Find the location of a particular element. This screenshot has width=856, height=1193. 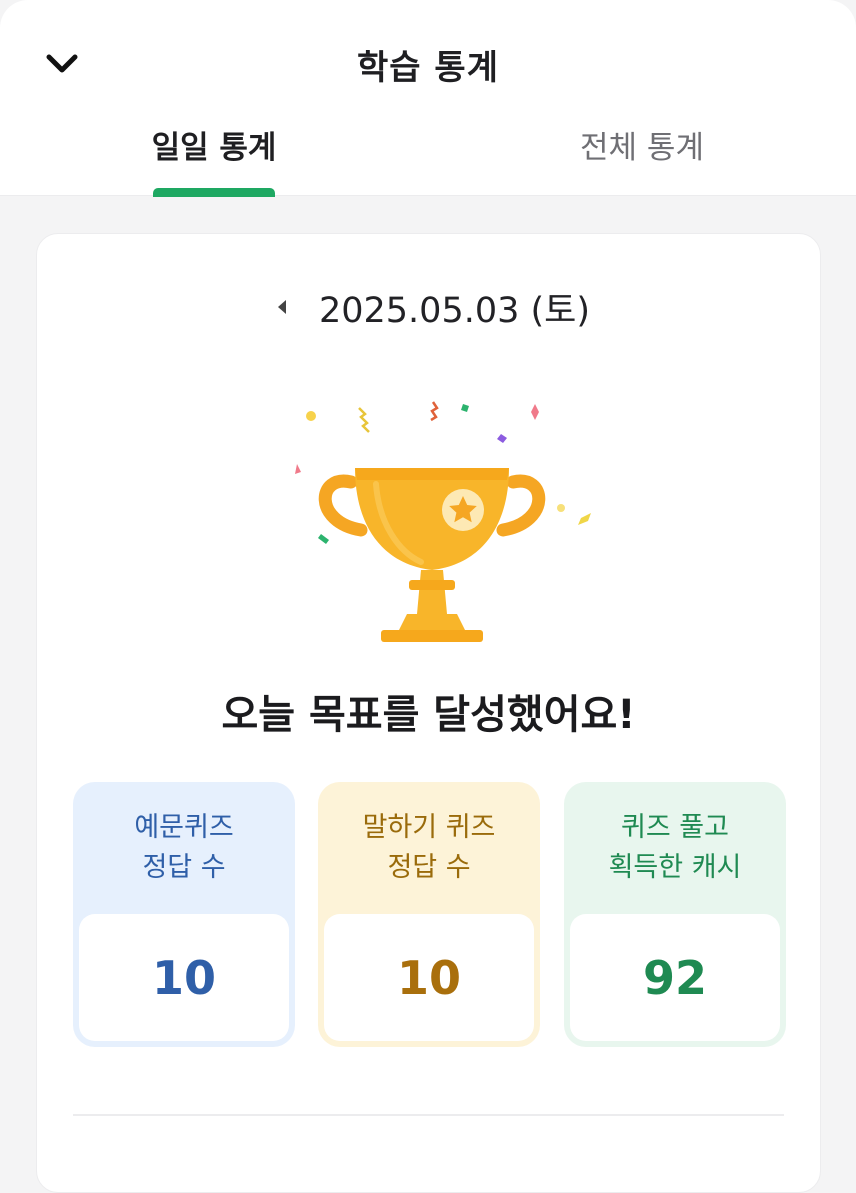

stat-card-speaking-quiz: 말하기 퀴즈 정답 수 10 is located at coordinates (429, 914).